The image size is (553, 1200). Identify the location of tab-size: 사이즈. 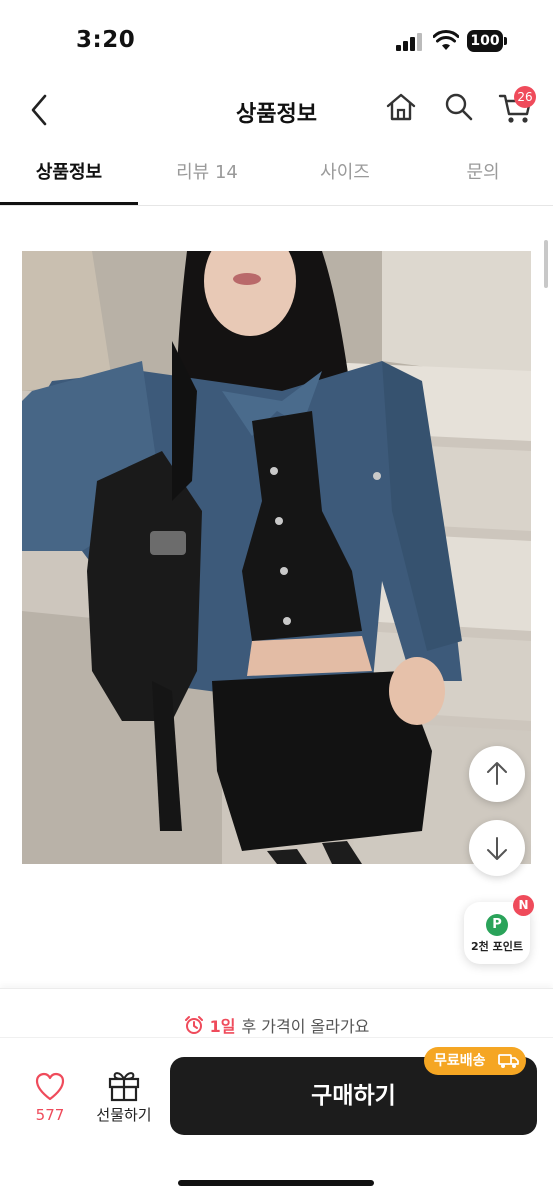
(345, 178).